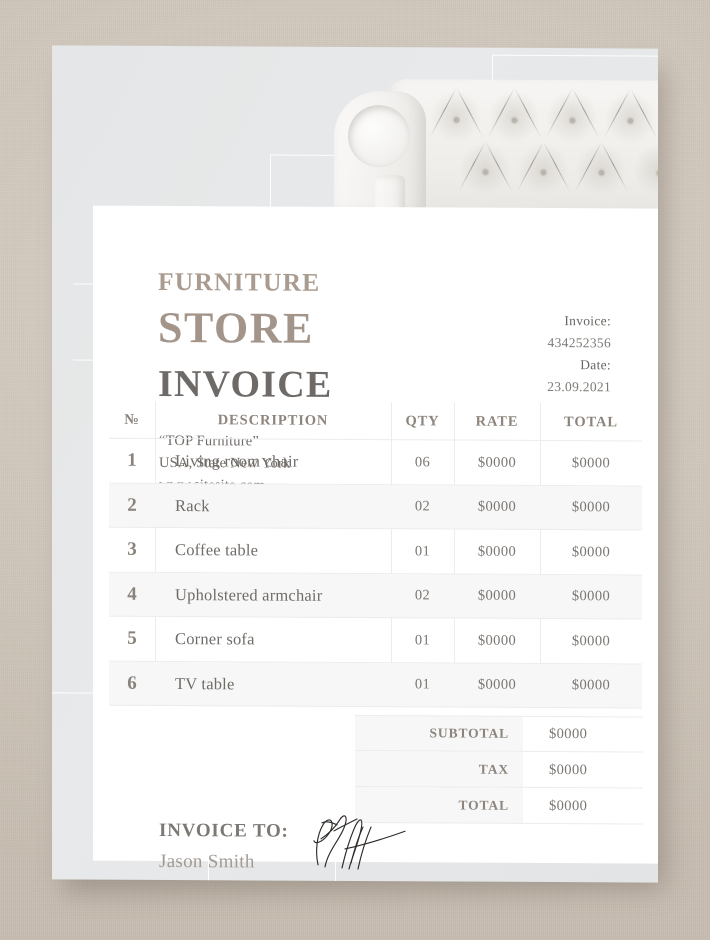 The width and height of the screenshot is (710, 940). Describe the element at coordinates (375, 596) in the screenshot. I see `table-row: 4 Upholstered armchair 02 $0000 $0000` at that location.